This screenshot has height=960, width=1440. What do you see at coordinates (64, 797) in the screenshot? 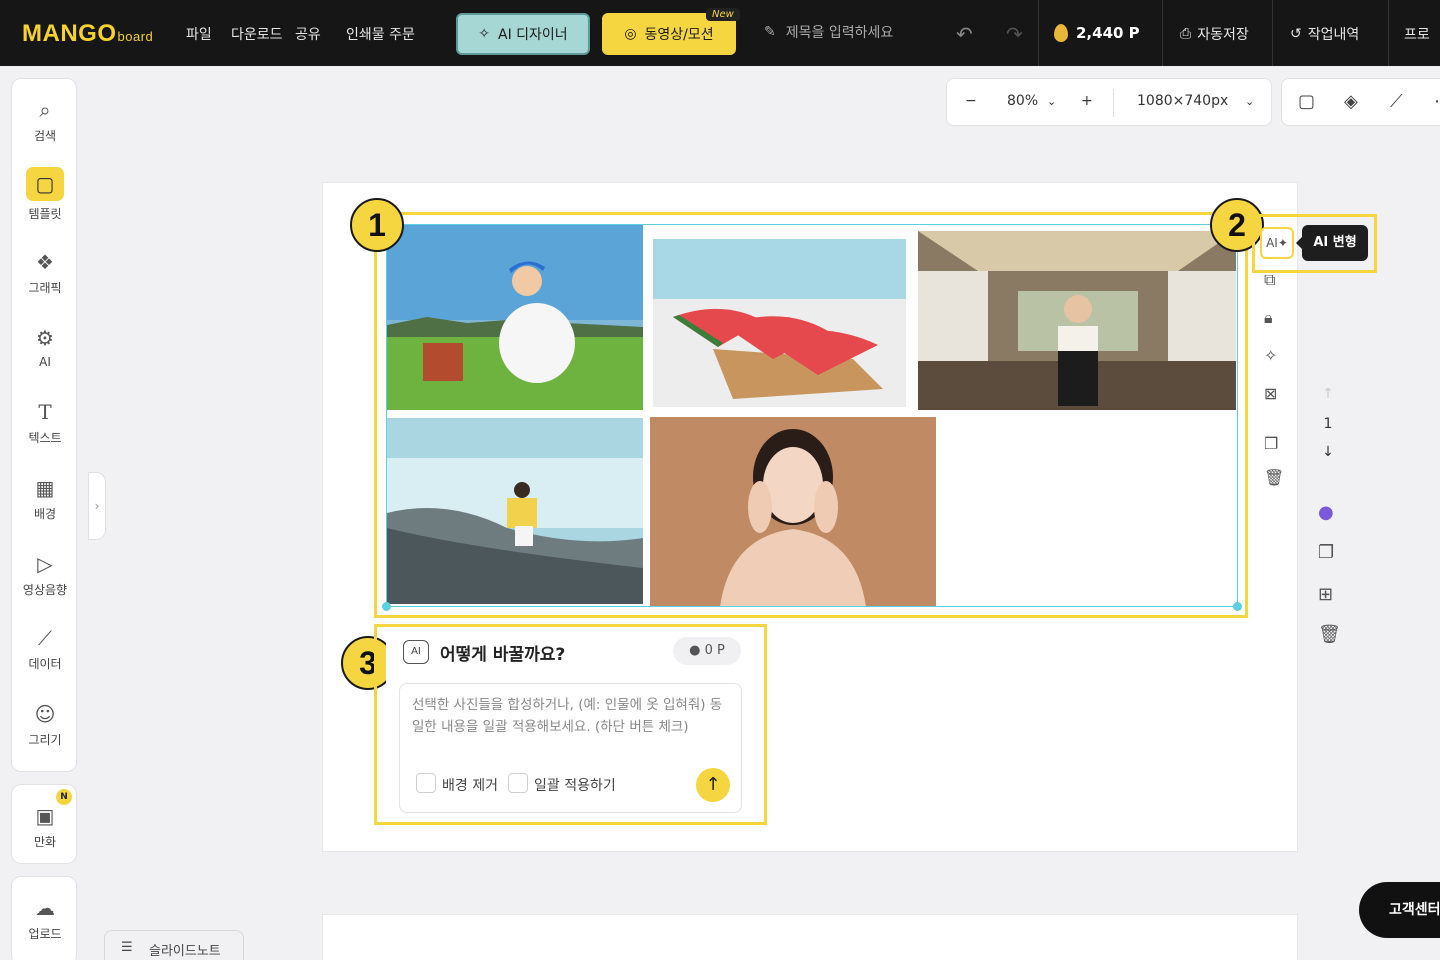
I see `comic-new-badge: N` at bounding box center [64, 797].